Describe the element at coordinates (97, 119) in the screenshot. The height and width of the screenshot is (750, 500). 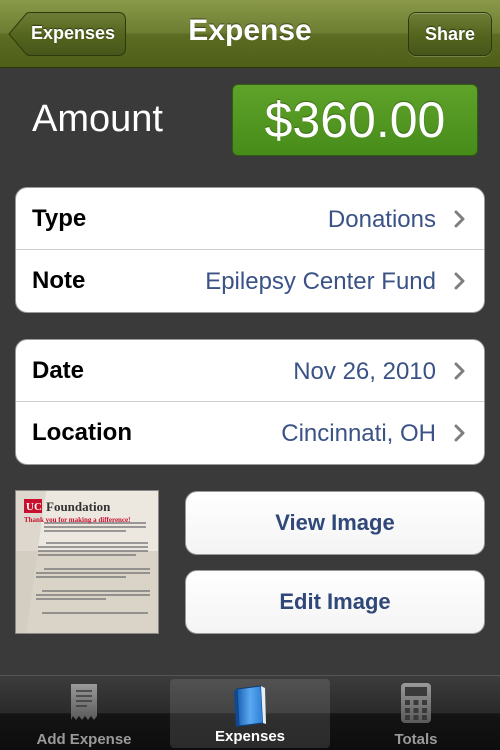
I see `amount-label: Amount` at that location.